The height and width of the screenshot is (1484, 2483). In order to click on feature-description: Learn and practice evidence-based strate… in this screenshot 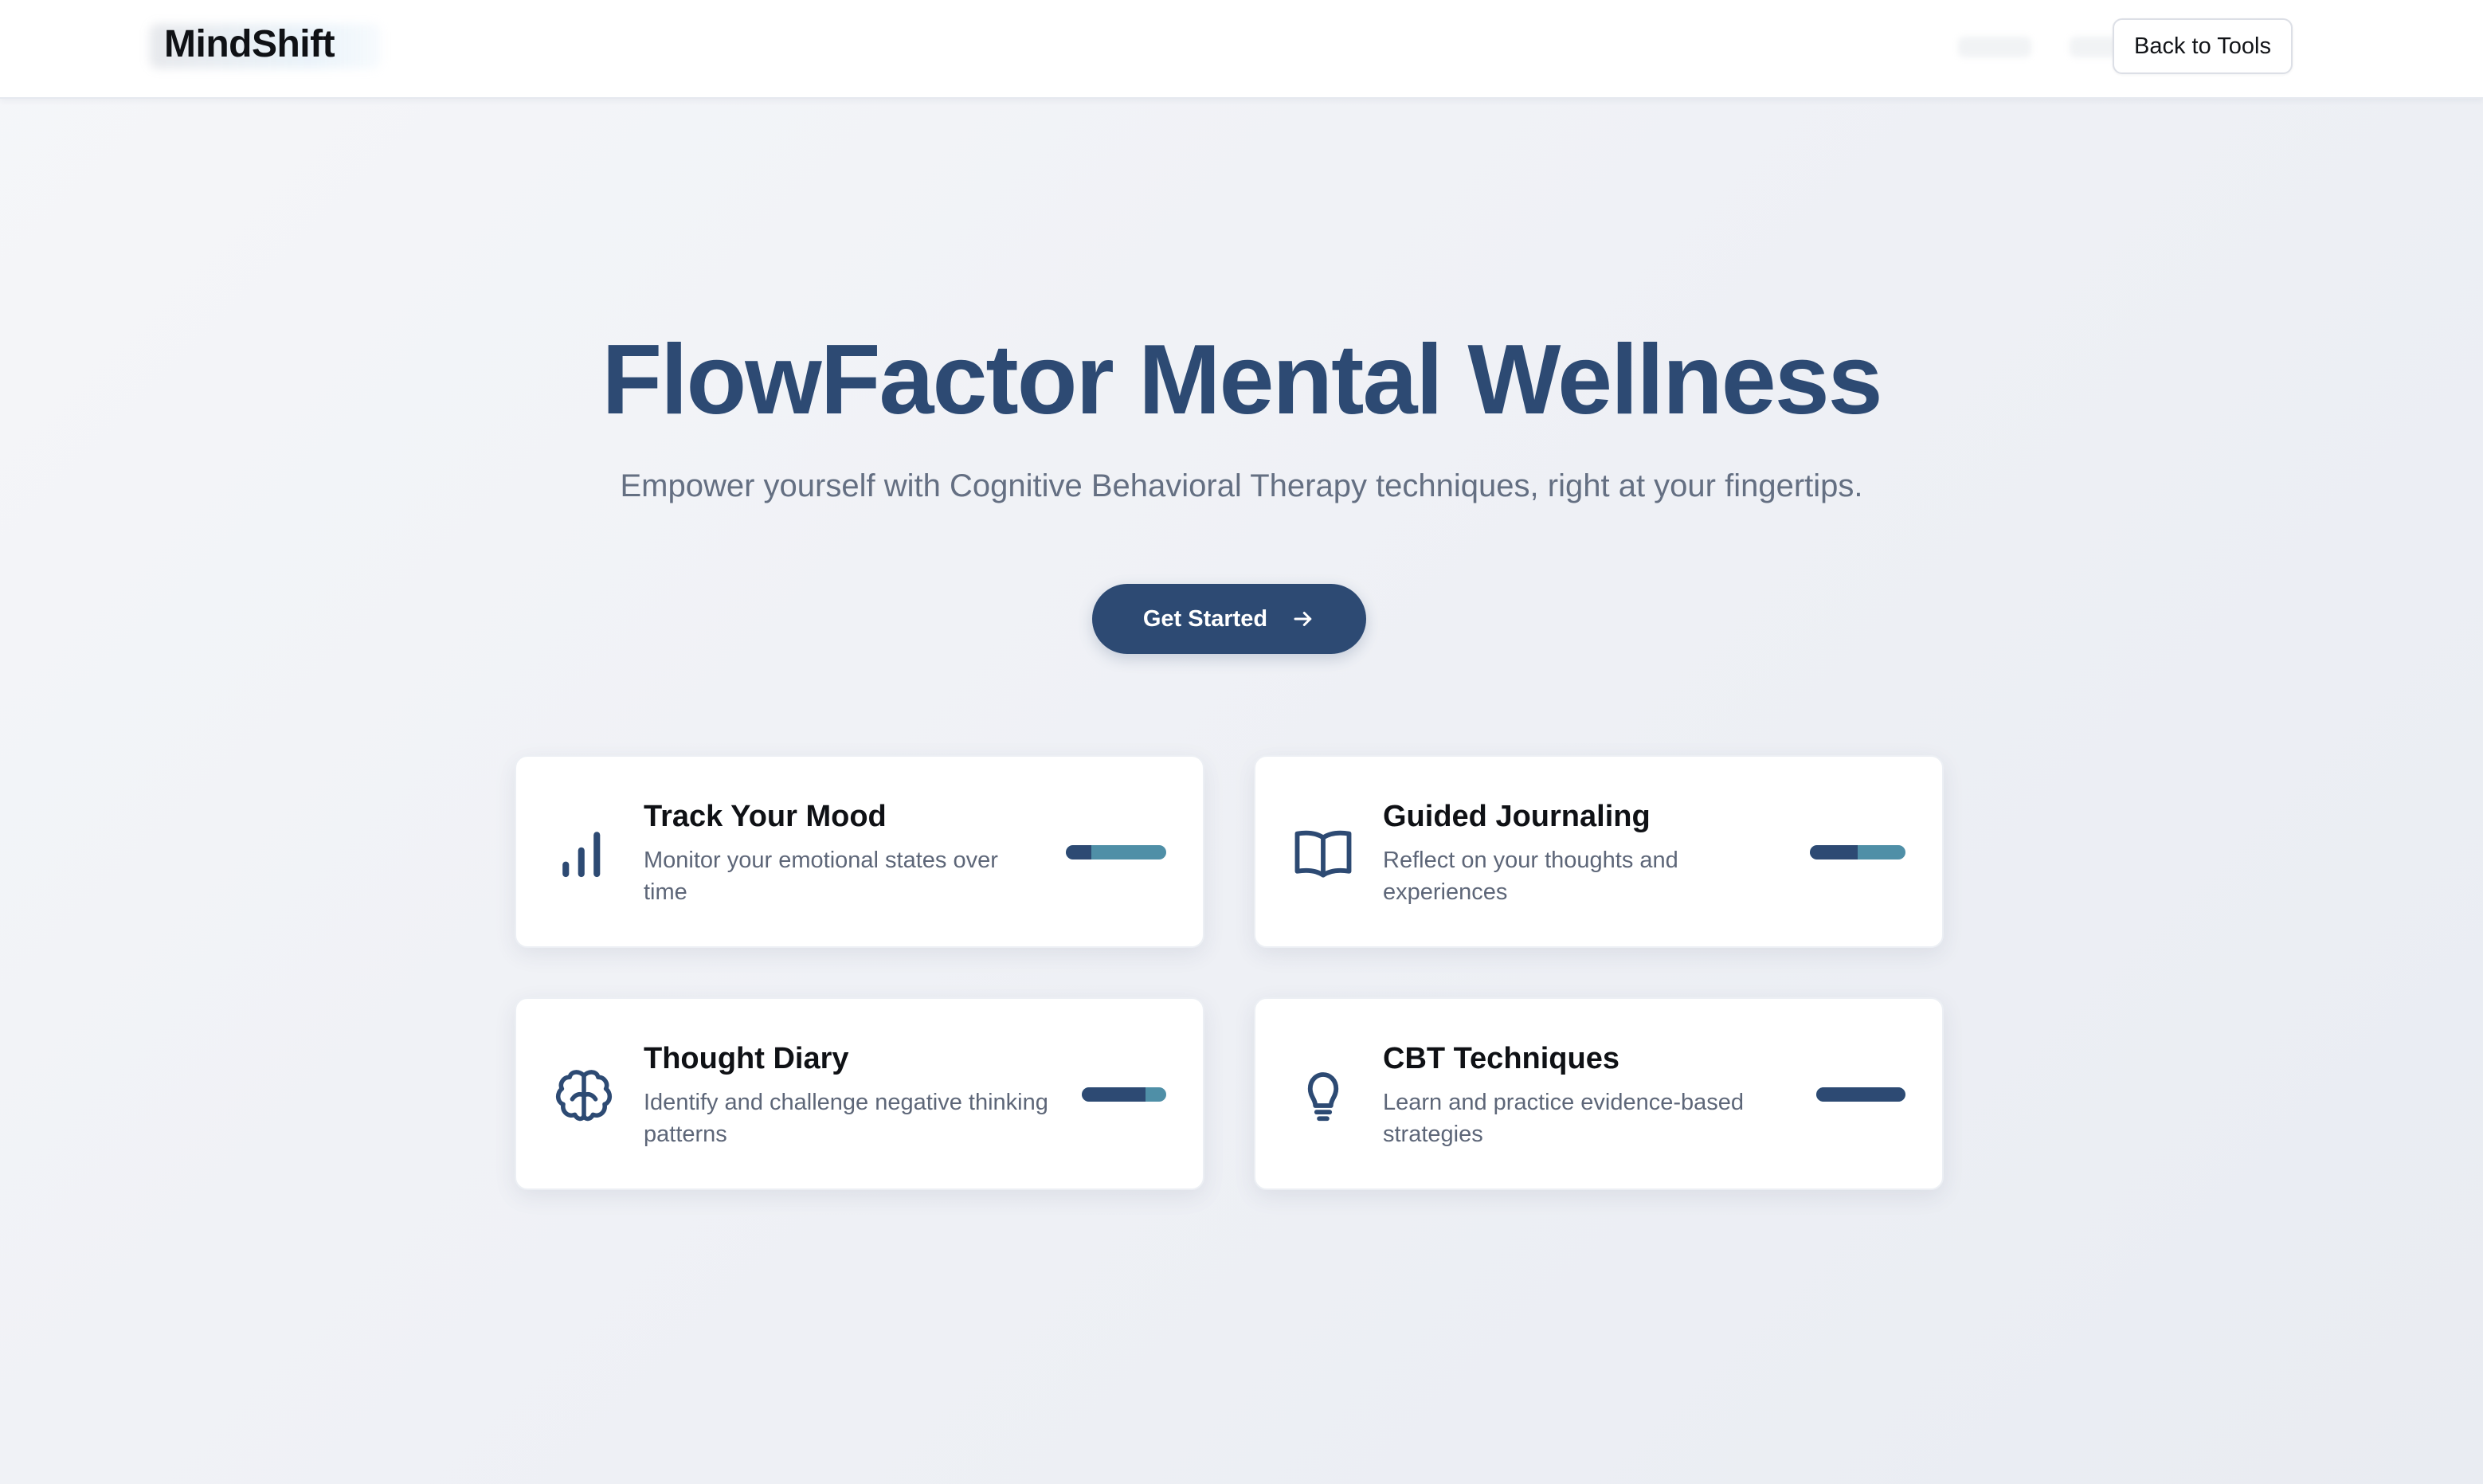, I will do `click(1564, 1118)`.